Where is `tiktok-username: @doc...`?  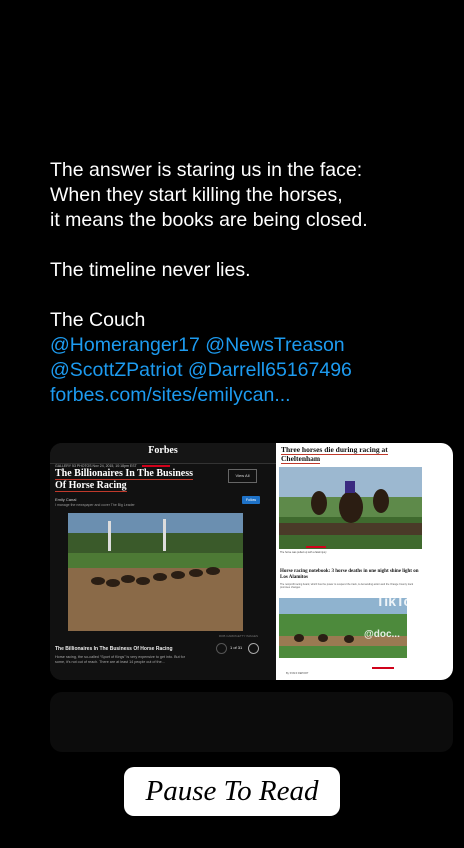
tiktok-username: @doc... is located at coordinates (382, 634).